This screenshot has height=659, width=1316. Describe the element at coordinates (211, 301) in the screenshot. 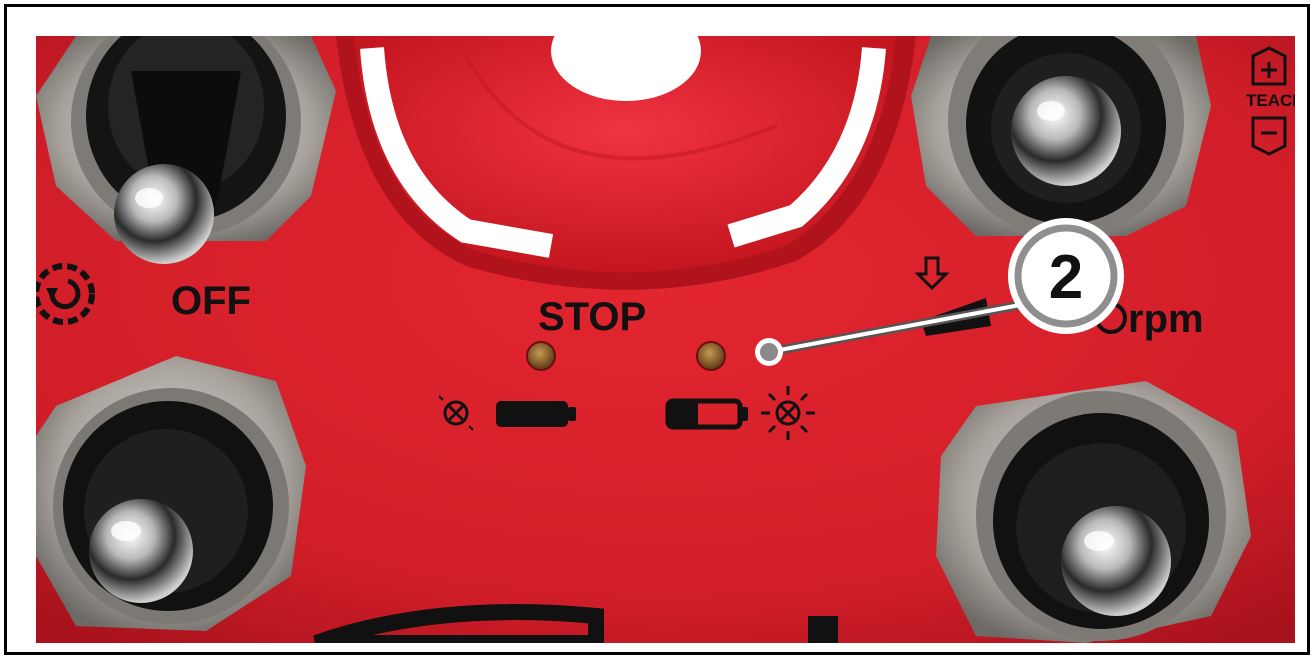

I see `off-label: OFF` at that location.